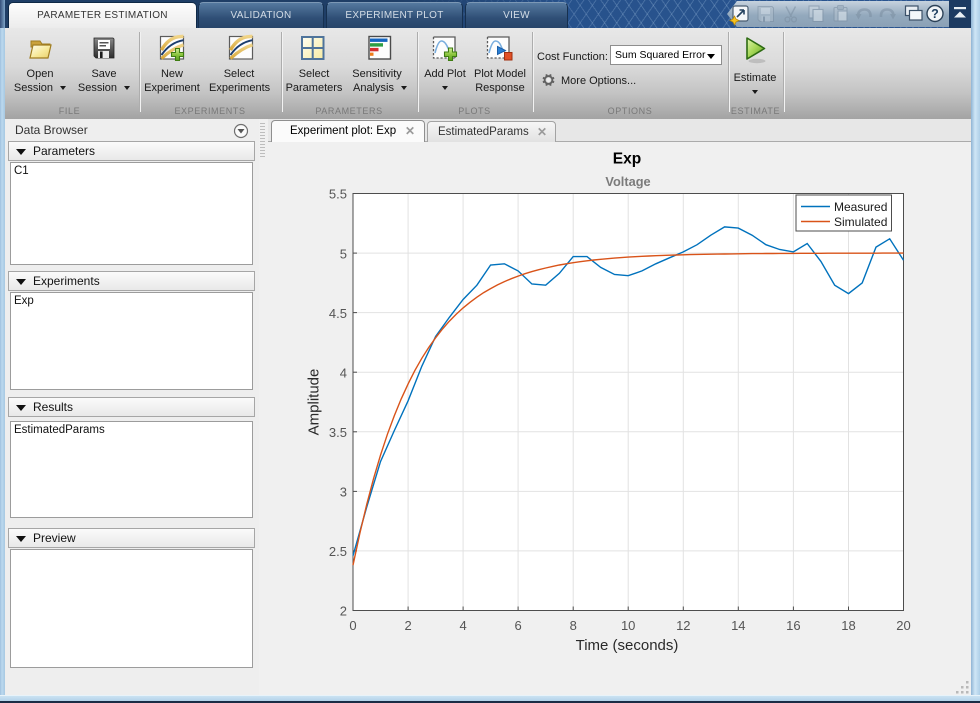 This screenshot has height=703, width=980. What do you see at coordinates (338, 313) in the screenshot?
I see `svg-text: 4.5` at bounding box center [338, 313].